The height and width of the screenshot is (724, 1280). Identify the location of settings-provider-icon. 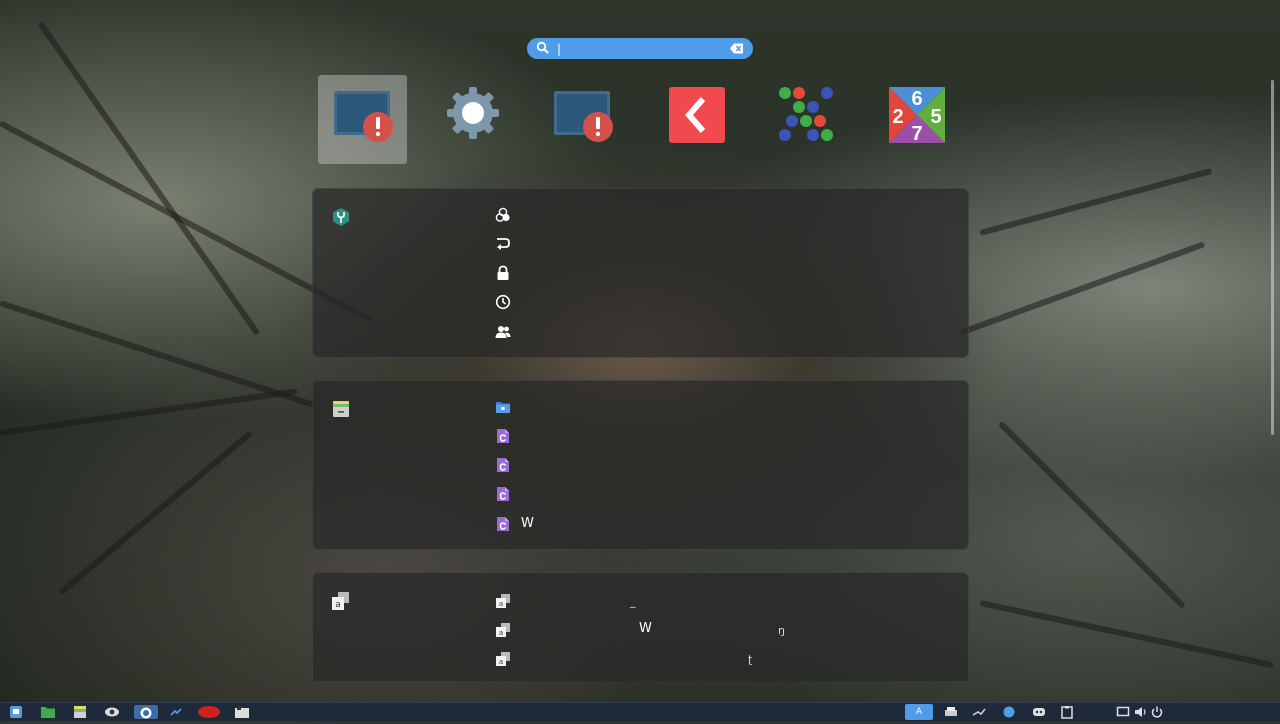
(341, 217).